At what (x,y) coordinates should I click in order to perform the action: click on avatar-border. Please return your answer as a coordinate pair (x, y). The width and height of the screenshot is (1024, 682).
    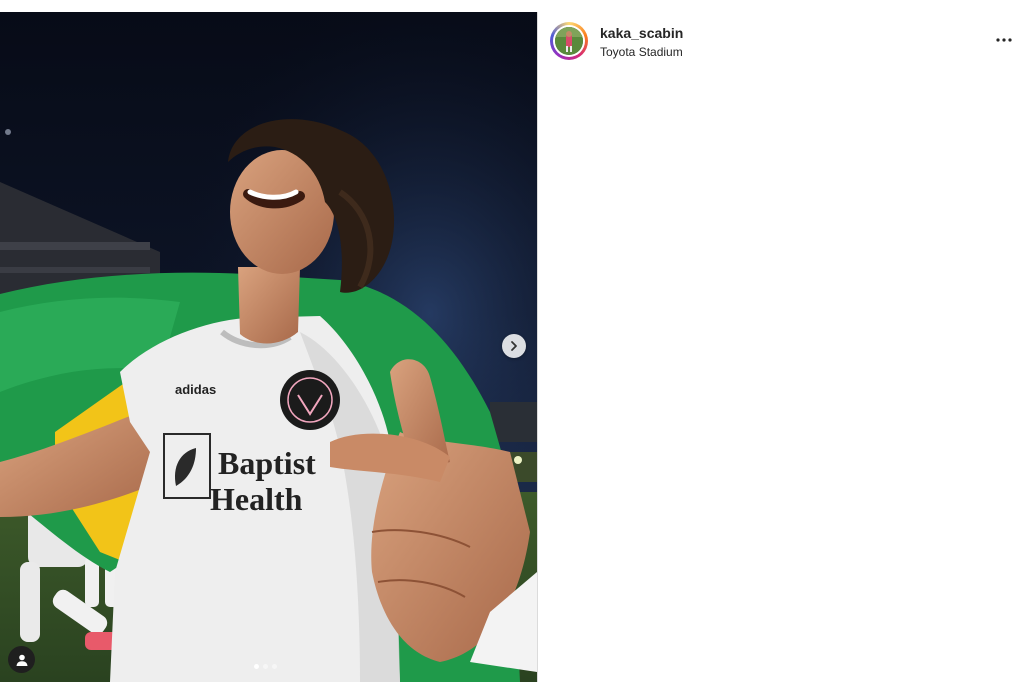
    Looking at the image, I should click on (569, 41).